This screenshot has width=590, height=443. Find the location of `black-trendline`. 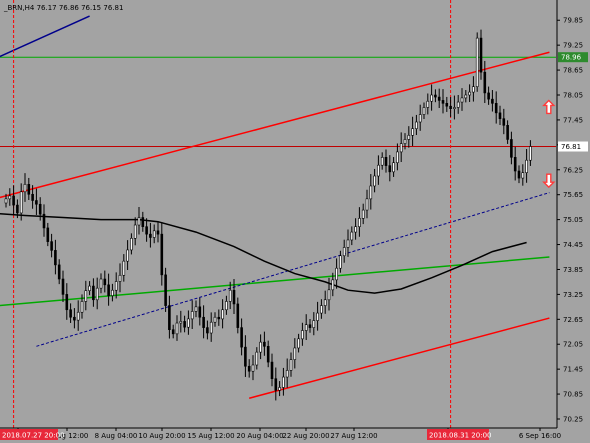

black-trendline is located at coordinates (274, 81).